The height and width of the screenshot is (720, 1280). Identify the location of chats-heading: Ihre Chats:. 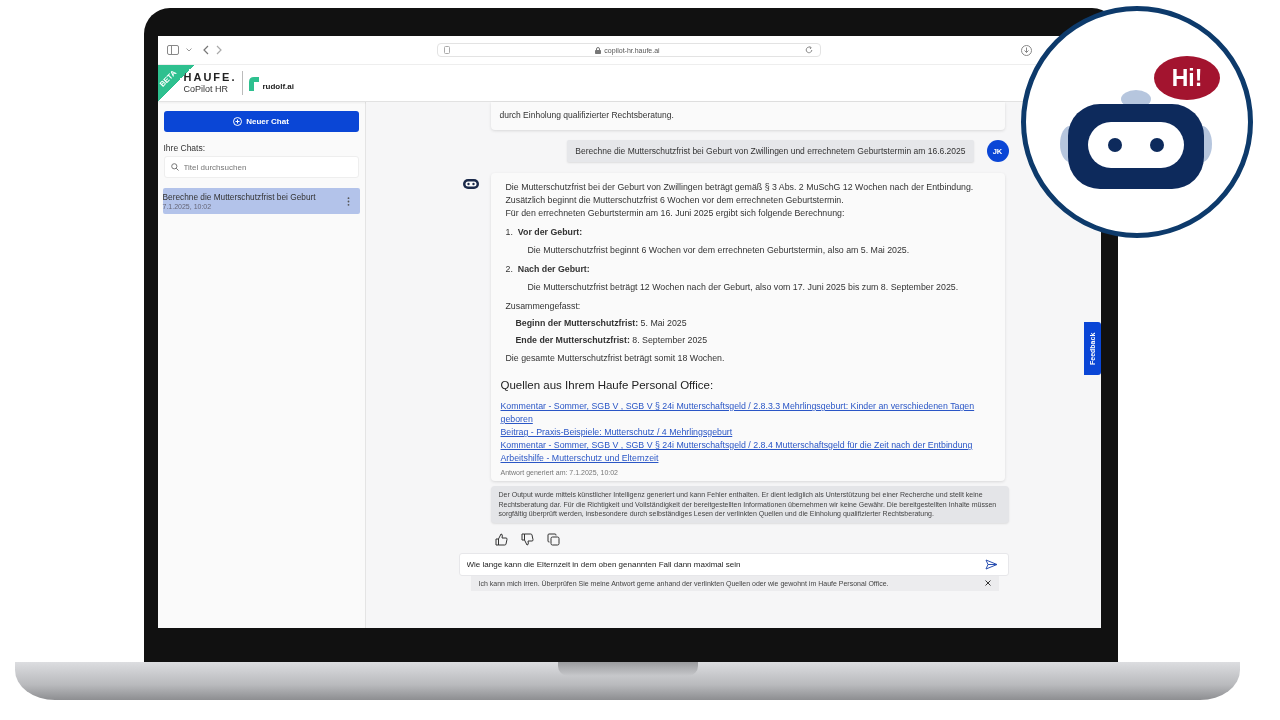
(185, 148).